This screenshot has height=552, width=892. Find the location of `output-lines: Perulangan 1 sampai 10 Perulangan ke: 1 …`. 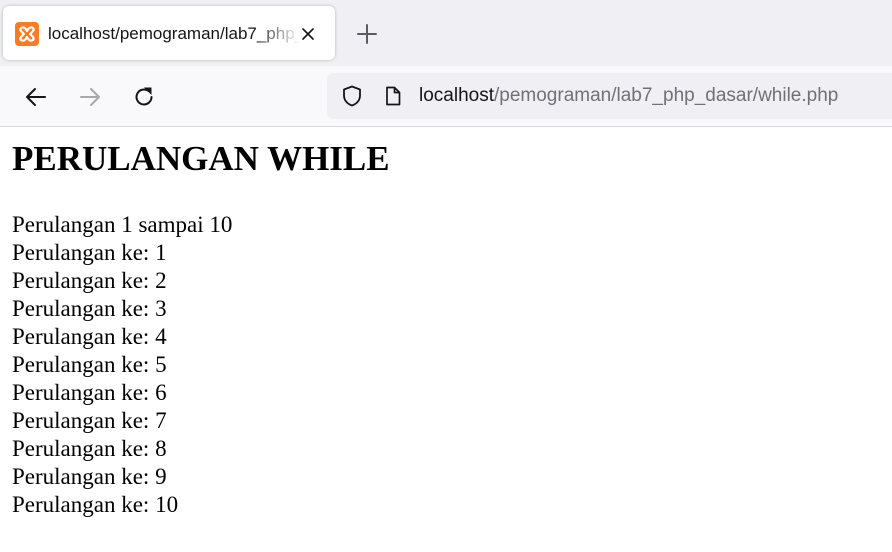

output-lines: Perulangan 1 sampai 10 Perulangan ke: 1 … is located at coordinates (122, 365).